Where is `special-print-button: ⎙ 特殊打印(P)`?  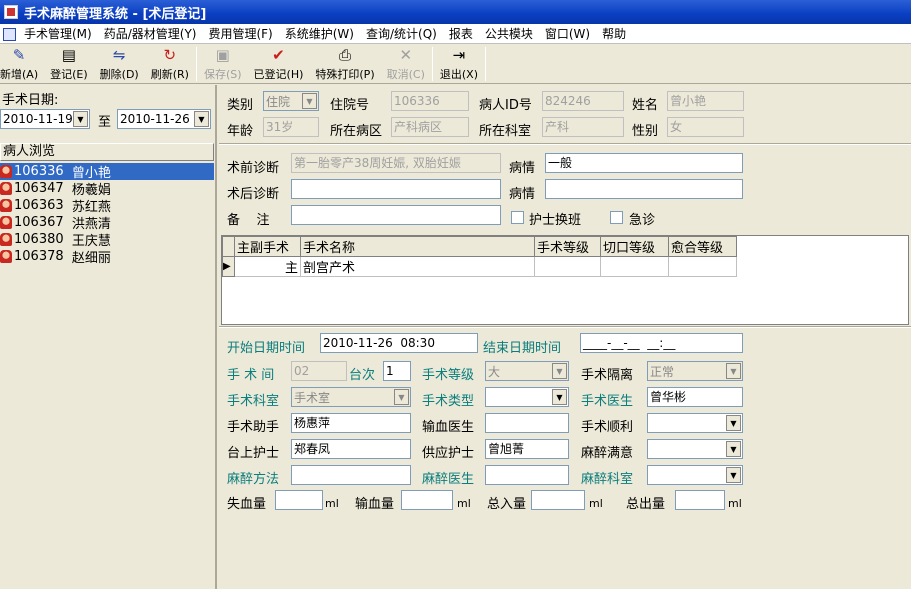
special-print-button: ⎙ 特殊打印(P) is located at coordinates (344, 64).